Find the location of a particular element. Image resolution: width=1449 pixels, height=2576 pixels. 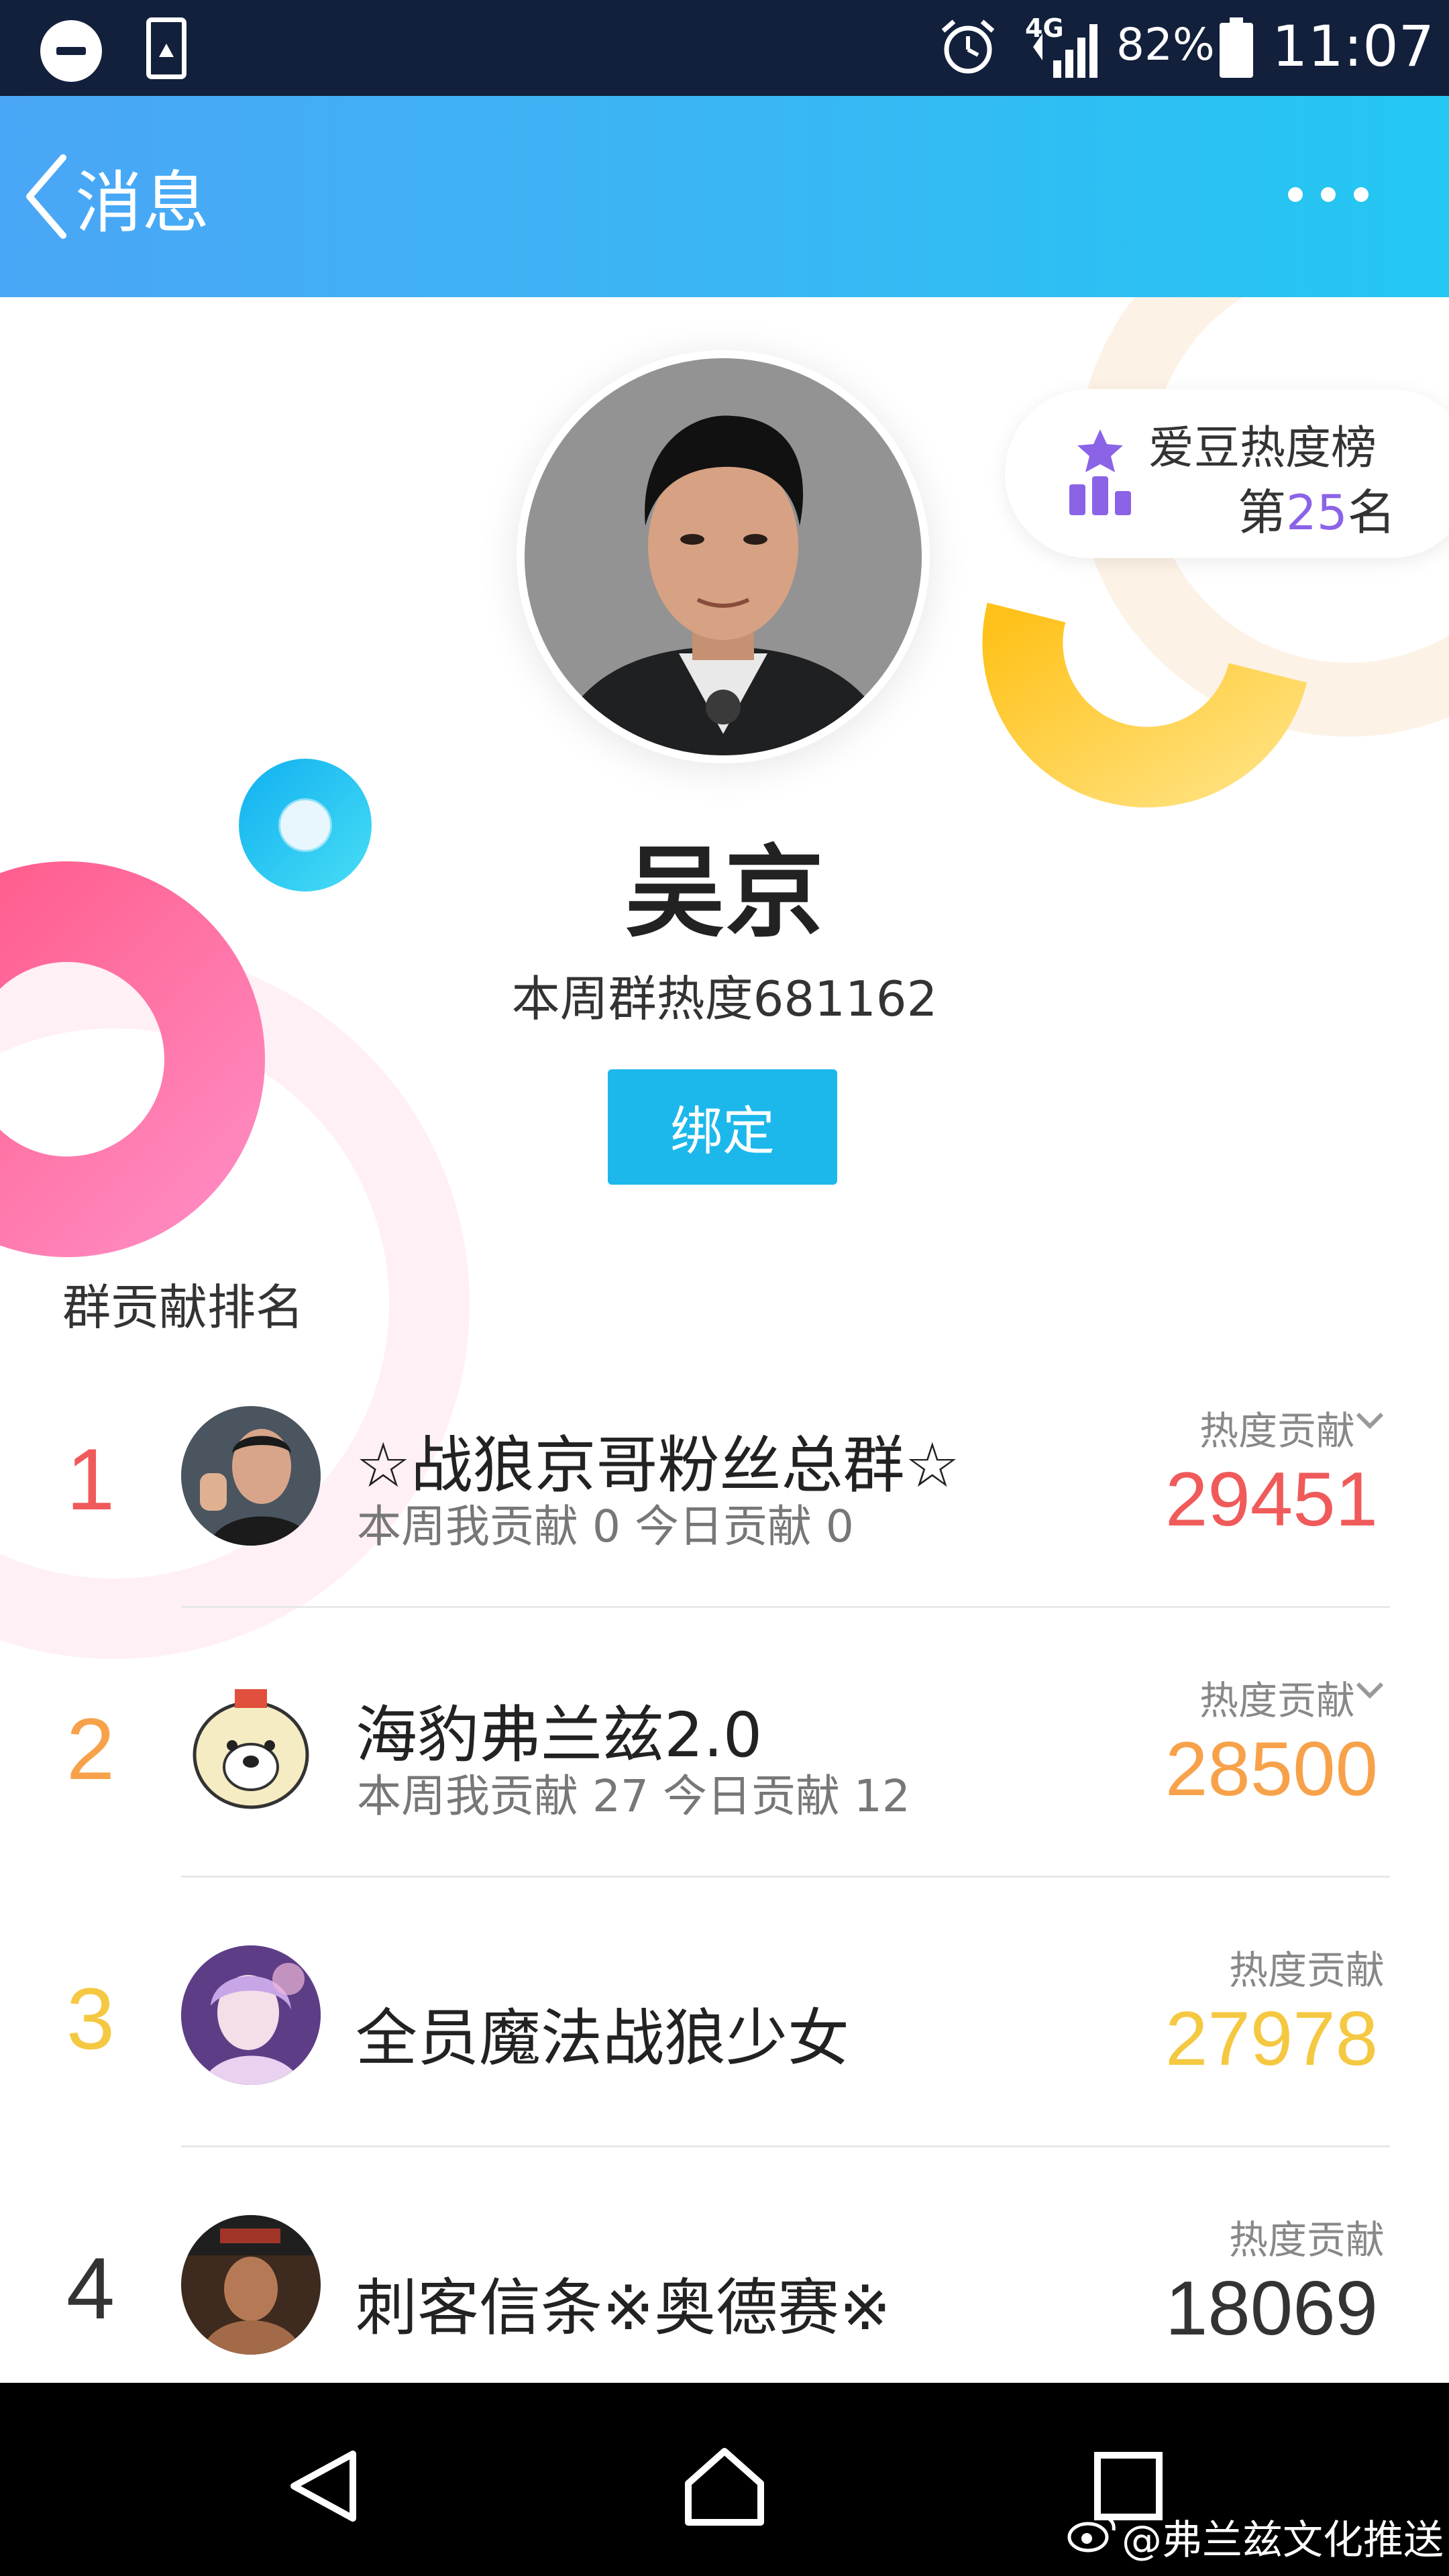

group-name: 刺客信条※奥德赛※ is located at coordinates (624, 2308).